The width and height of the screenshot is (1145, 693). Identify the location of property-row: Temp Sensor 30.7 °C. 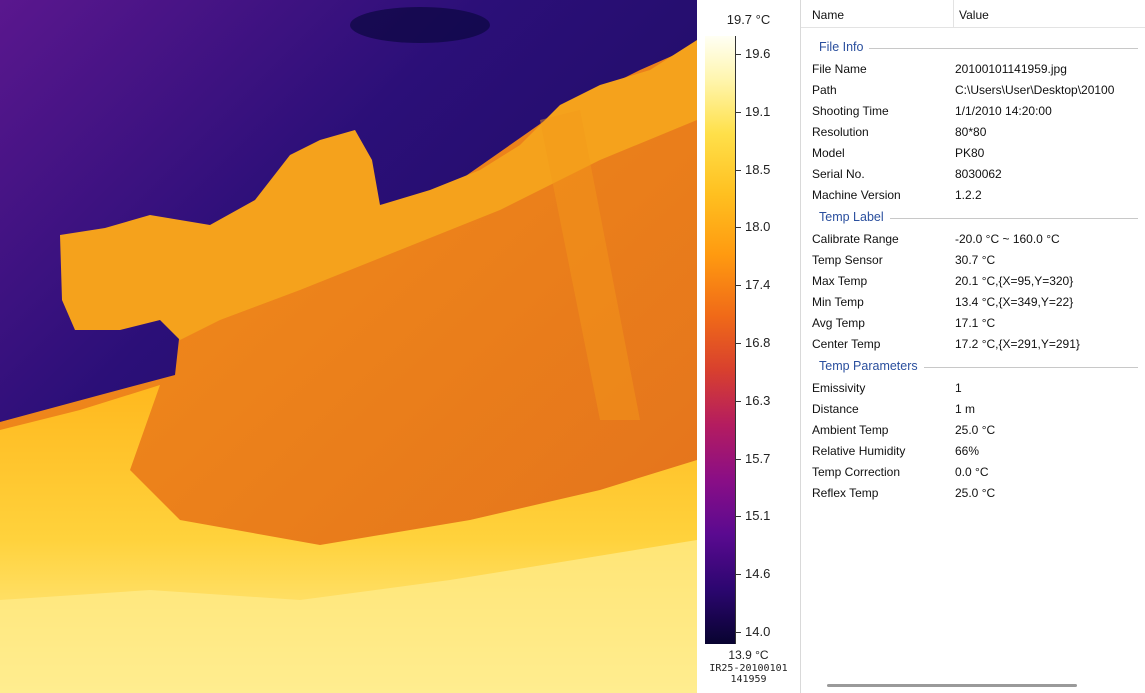
(973, 260).